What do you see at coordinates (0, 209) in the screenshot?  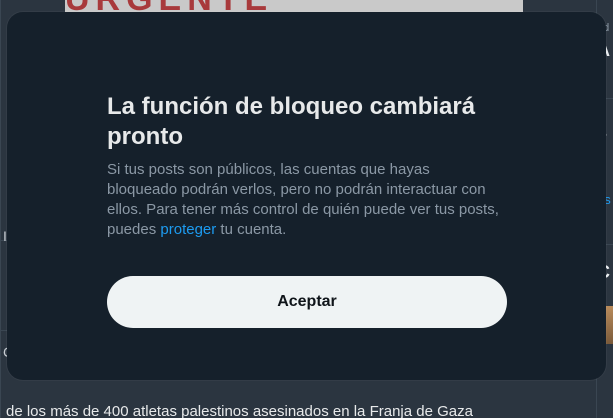 I see `background-divider` at bounding box center [0, 209].